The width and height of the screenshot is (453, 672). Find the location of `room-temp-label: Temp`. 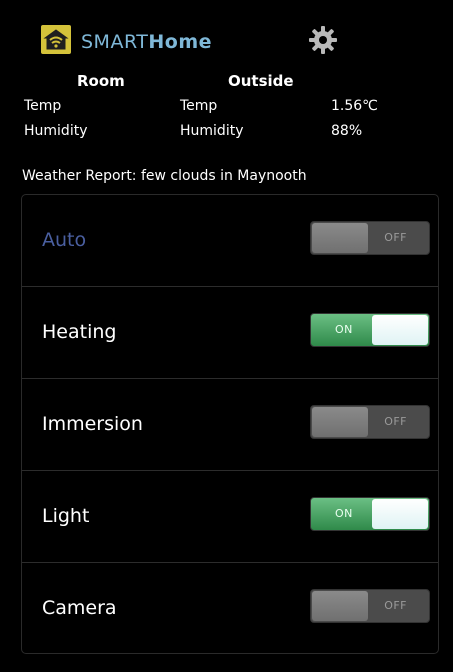

room-temp-label: Temp is located at coordinates (43, 106).